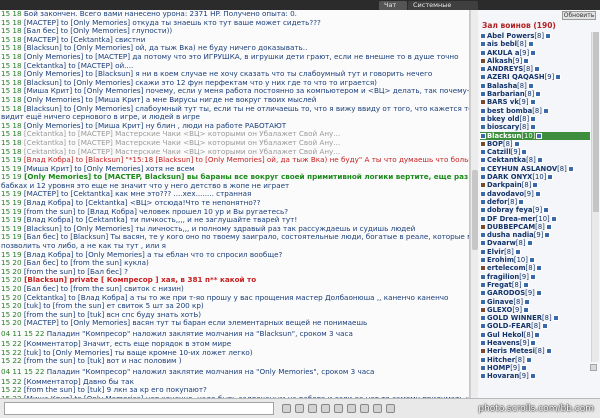 This screenshot has height=418, width=600. Describe the element at coordinates (78, 382) in the screenshot. I see `chat-message-text: [Комментатор] Давно бы так` at that location.